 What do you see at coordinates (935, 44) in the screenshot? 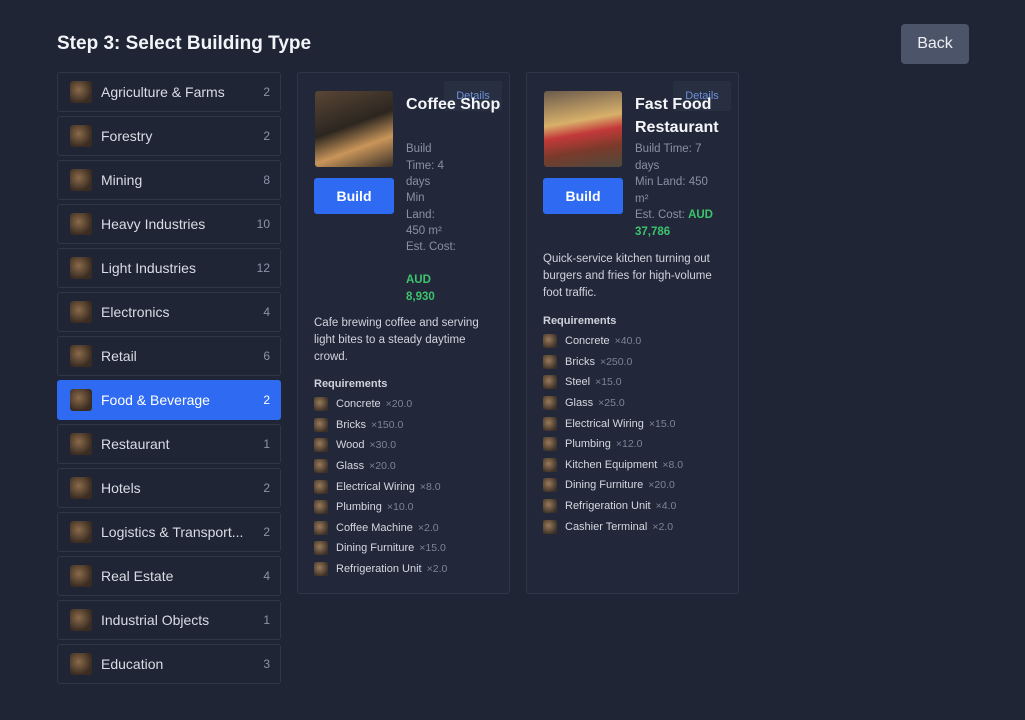
I see `back-button: Back` at bounding box center [935, 44].